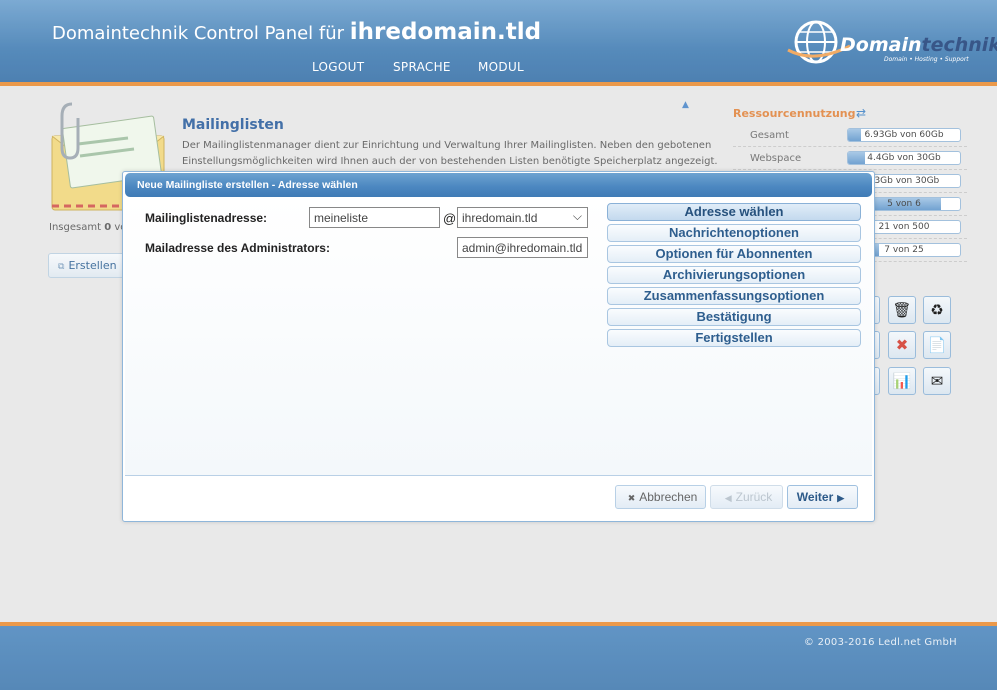 This screenshot has width=997, height=690. What do you see at coordinates (374, 217) in the screenshot?
I see `list-address-input: meineliste` at bounding box center [374, 217].